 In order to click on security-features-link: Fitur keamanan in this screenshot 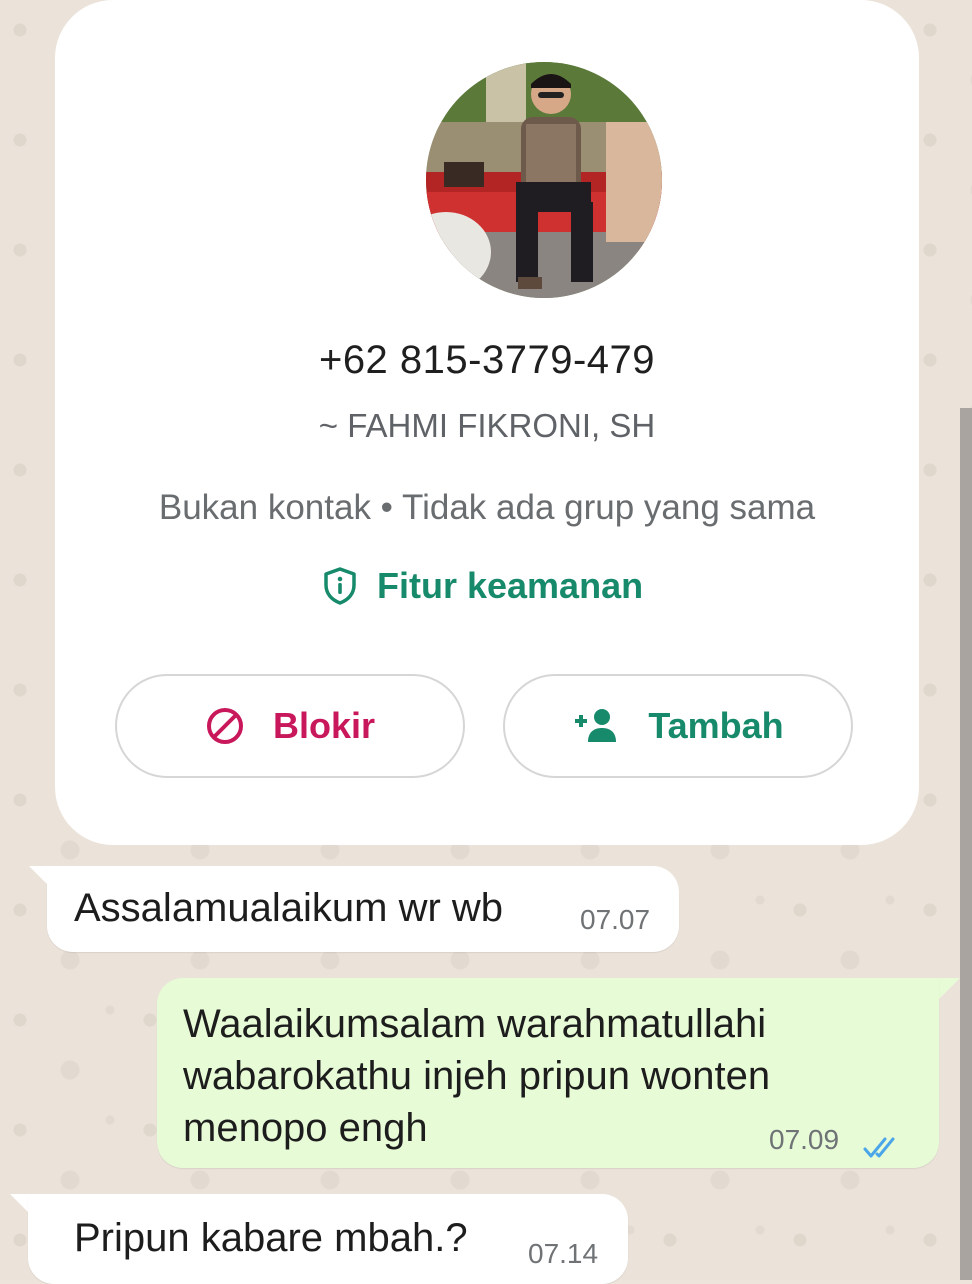, I will do `click(483, 586)`.